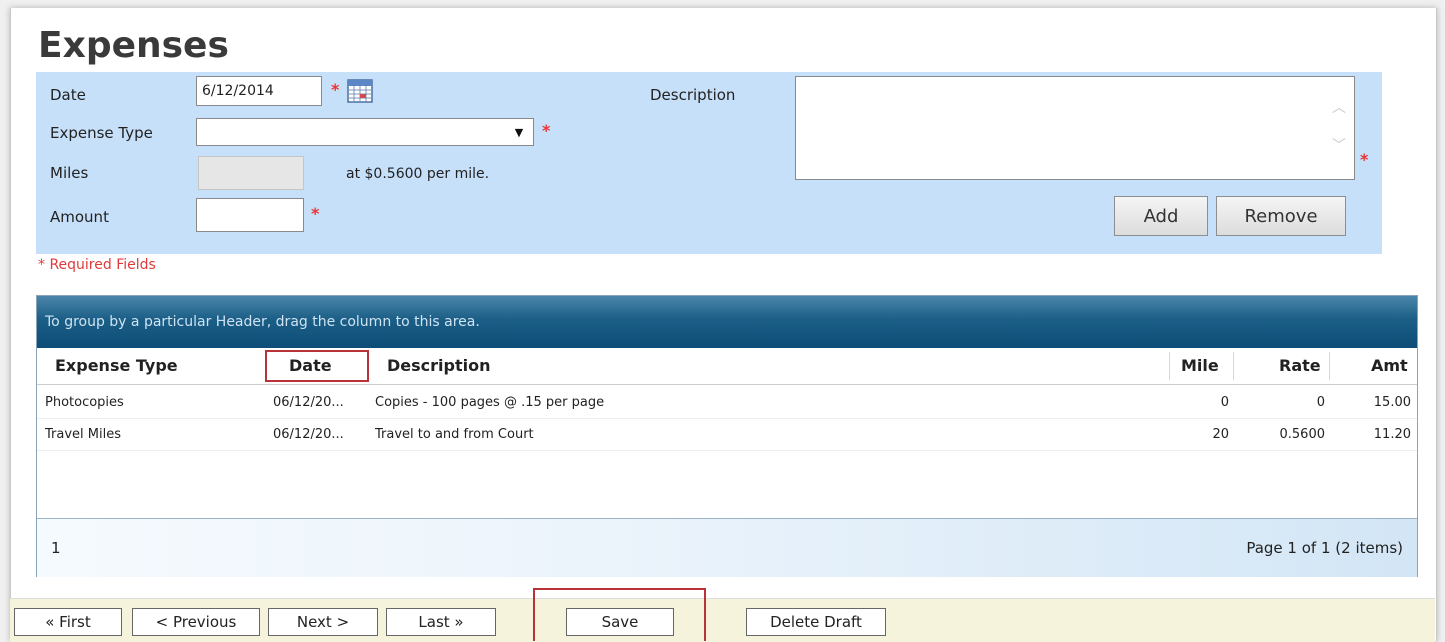 The image size is (1445, 642). I want to click on first-button: « First, so click(68, 622).